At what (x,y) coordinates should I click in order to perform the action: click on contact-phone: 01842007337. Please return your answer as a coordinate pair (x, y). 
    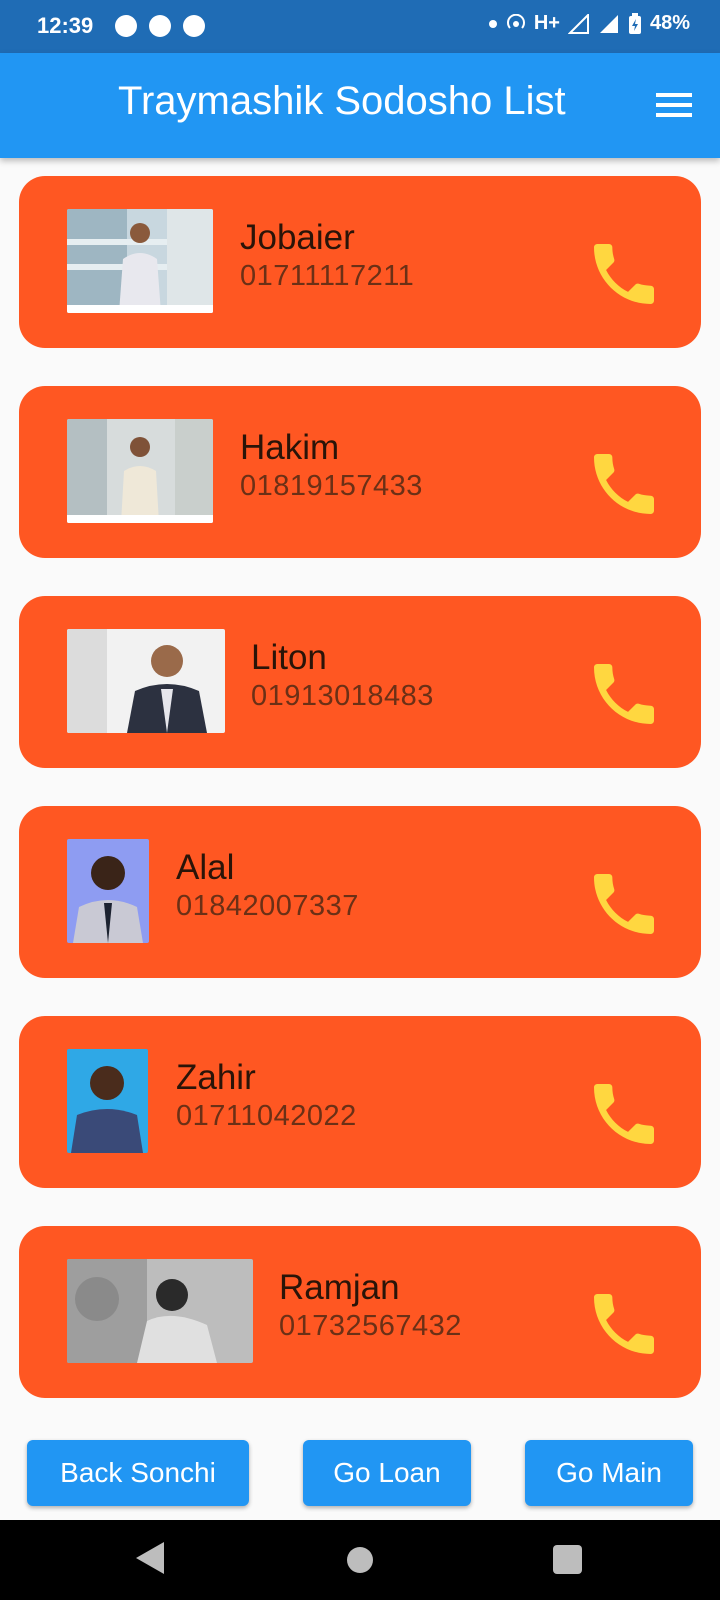
    Looking at the image, I should click on (267, 906).